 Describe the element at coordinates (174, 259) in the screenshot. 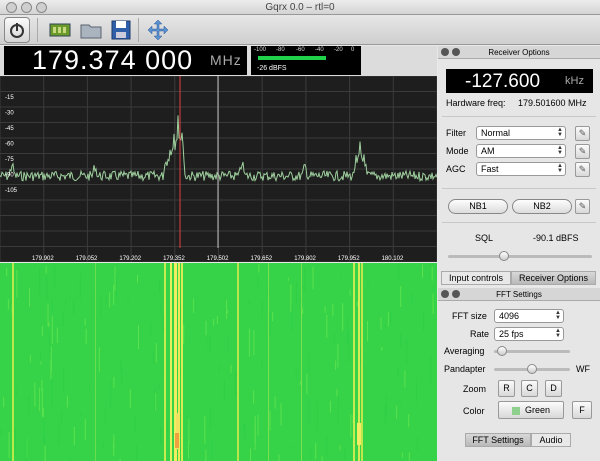

I see `spectrum-x-tick-label: 179.352` at that location.